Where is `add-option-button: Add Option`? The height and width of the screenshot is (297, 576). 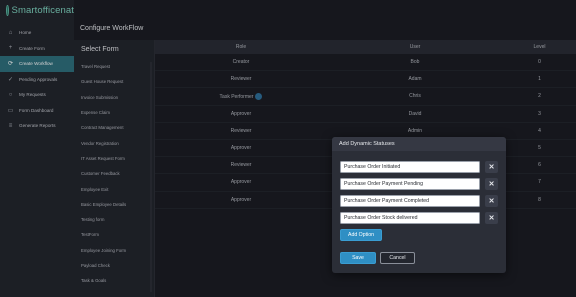
add-option-button: Add Option is located at coordinates (361, 235).